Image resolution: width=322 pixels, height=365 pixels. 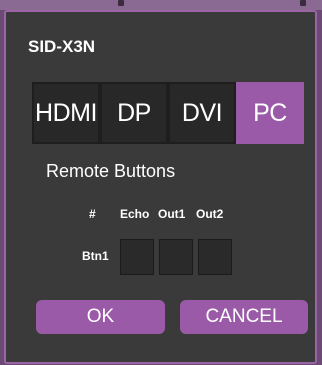 I want to click on column-header-echo: Echo, so click(x=135, y=214).